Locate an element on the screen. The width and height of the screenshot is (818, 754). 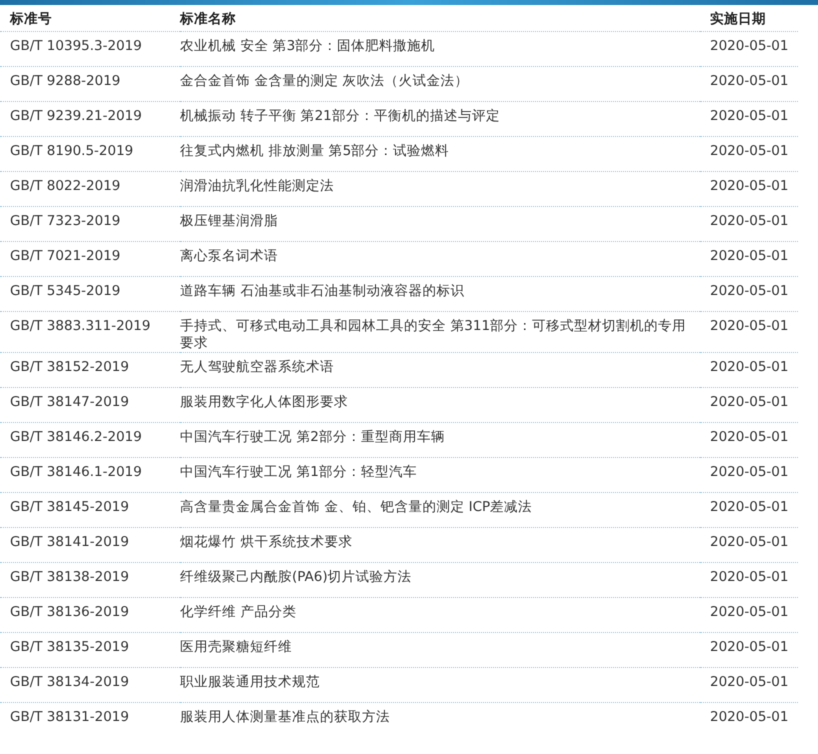
standard-number-cell: GB/T 38136-2019 is located at coordinates (90, 615).